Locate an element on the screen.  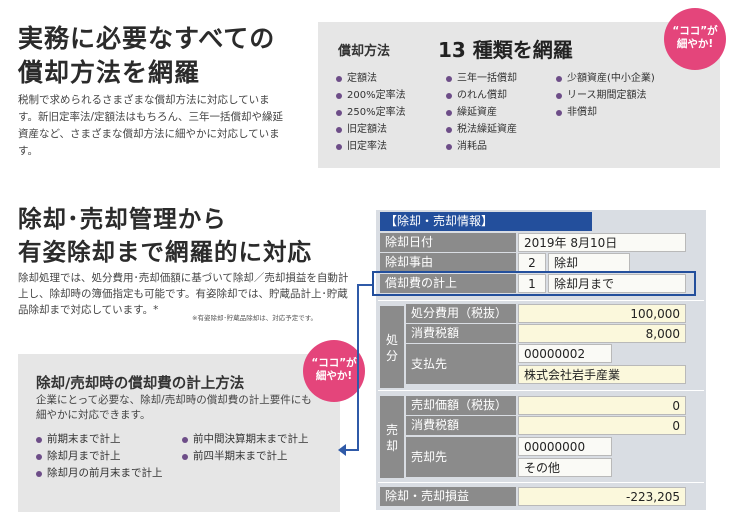
payee-label: 支払先 is located at coordinates (461, 364).